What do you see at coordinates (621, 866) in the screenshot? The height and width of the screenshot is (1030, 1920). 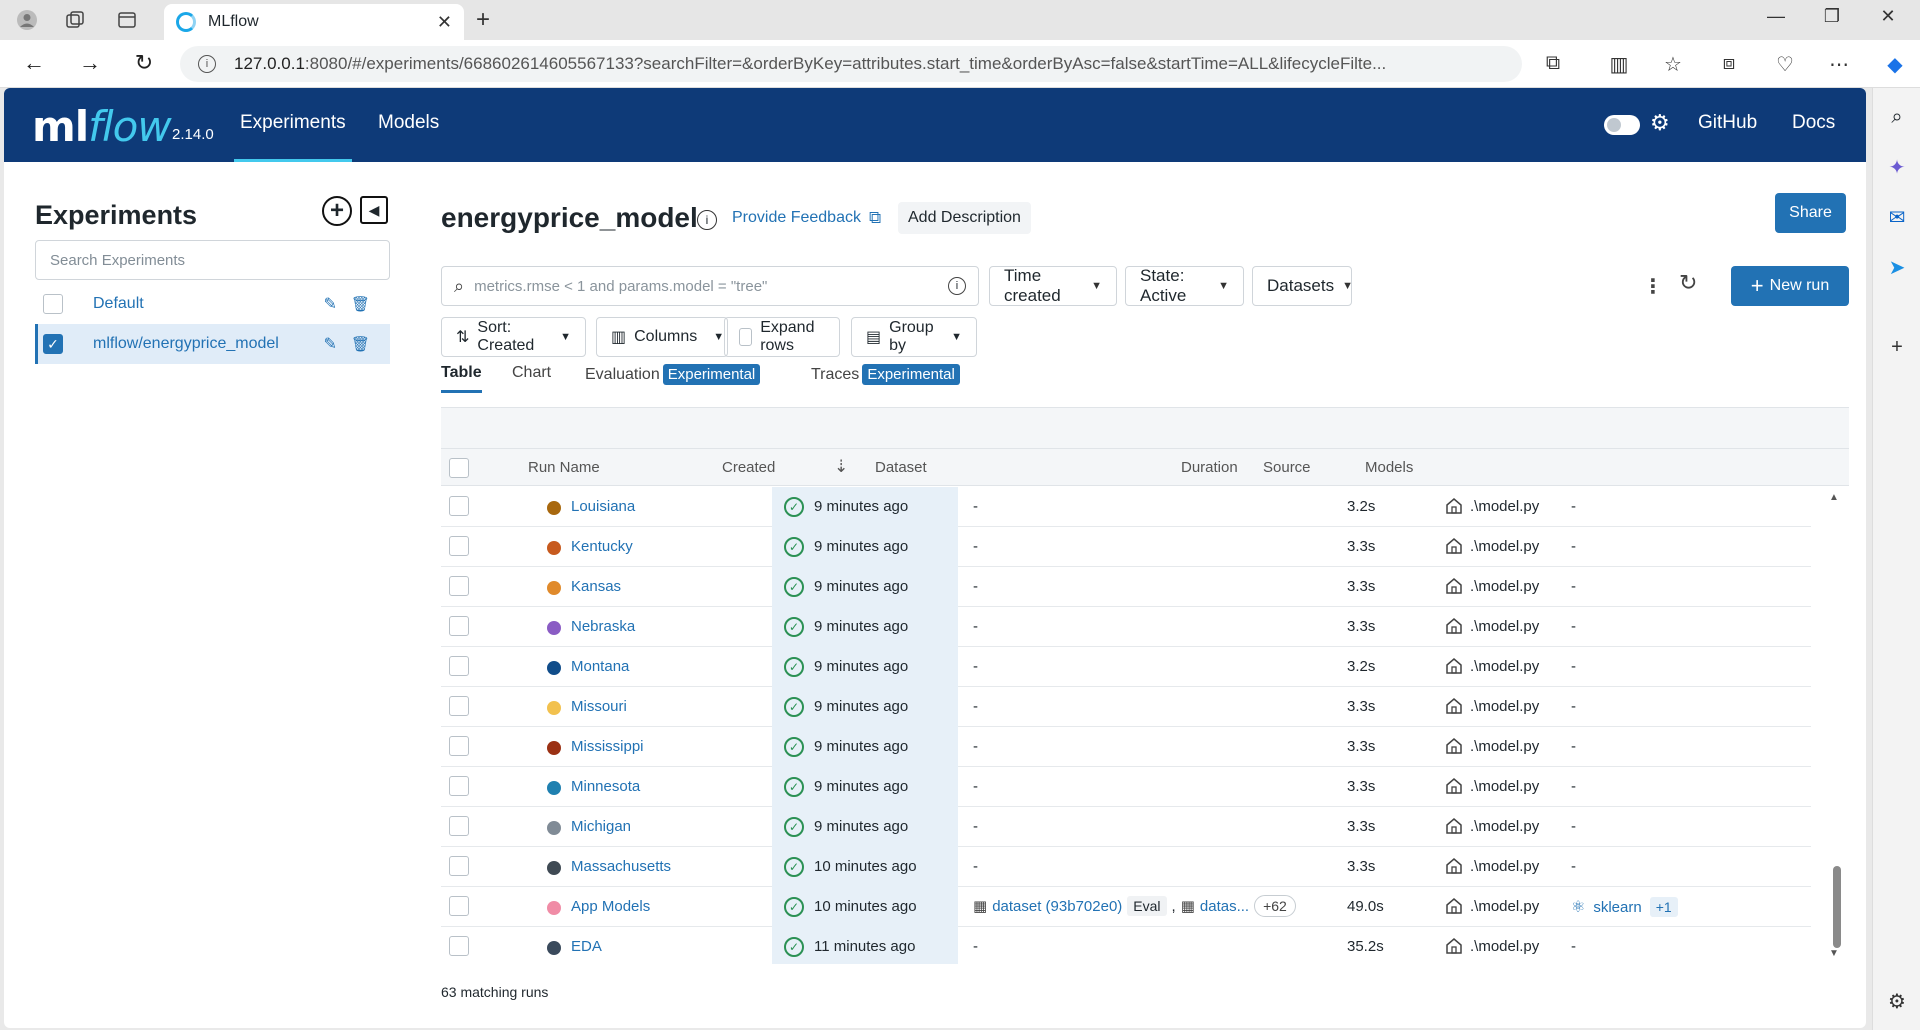 I see `run-name-link: Massachusetts` at bounding box center [621, 866].